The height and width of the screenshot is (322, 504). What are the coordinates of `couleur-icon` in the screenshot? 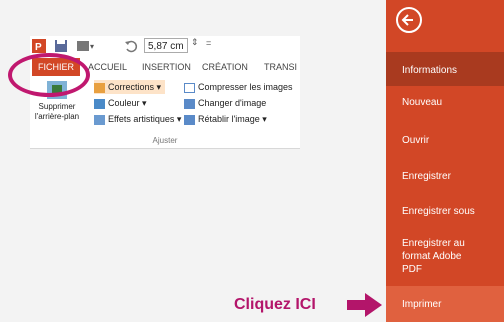 It's located at (99, 103).